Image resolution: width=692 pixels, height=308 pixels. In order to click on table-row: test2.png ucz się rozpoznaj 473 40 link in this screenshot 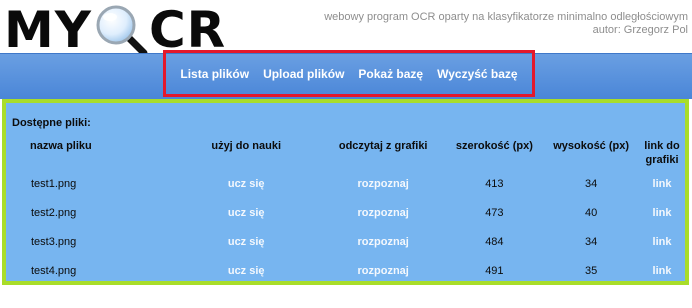, I will do `click(349, 212)`.